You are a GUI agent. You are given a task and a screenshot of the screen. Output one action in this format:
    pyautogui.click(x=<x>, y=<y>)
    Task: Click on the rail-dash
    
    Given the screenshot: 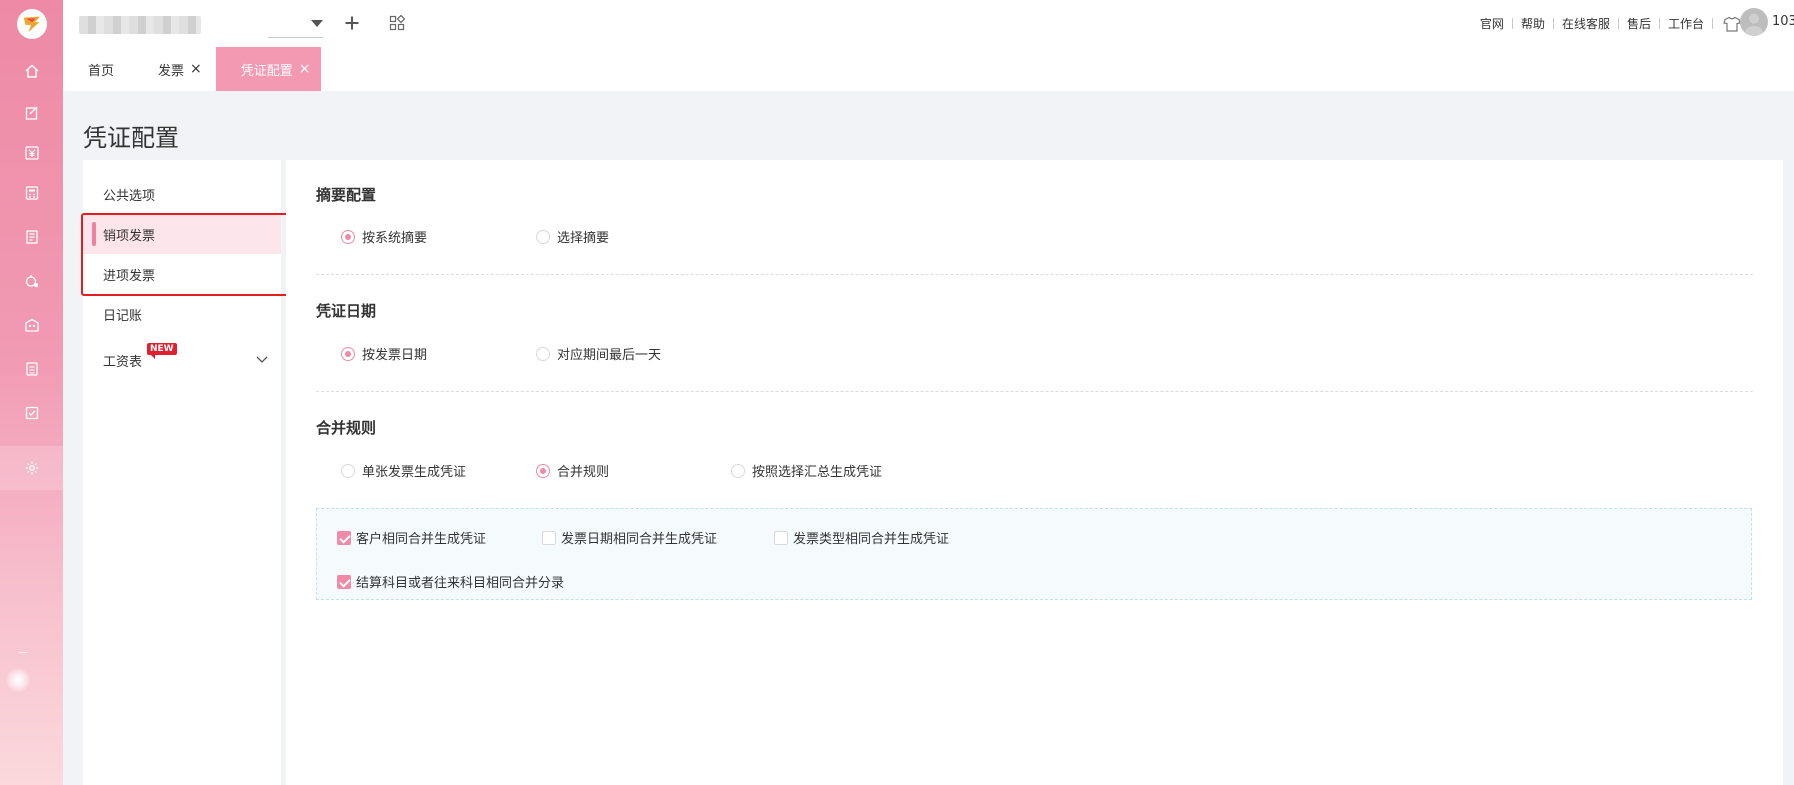 What is the action you would take?
    pyautogui.click(x=23, y=652)
    